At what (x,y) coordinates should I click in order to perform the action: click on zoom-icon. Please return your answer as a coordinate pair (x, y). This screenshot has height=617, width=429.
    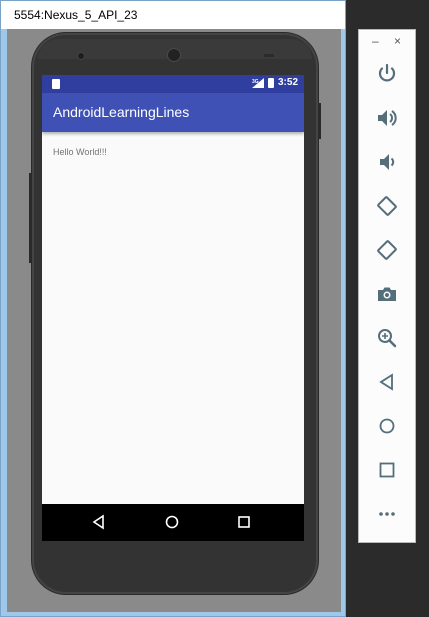
    Looking at the image, I should click on (387, 338).